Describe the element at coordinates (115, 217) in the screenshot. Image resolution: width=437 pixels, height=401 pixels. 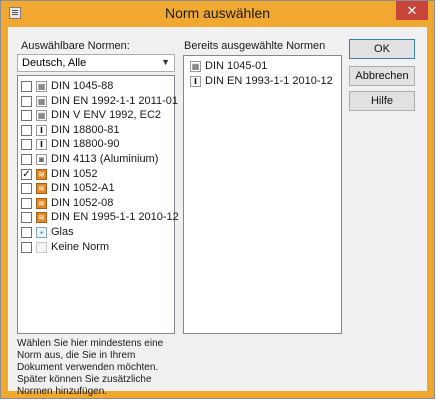
I see `available-norm-item-label: DIN EN 1995-1-1 2010-12` at that location.